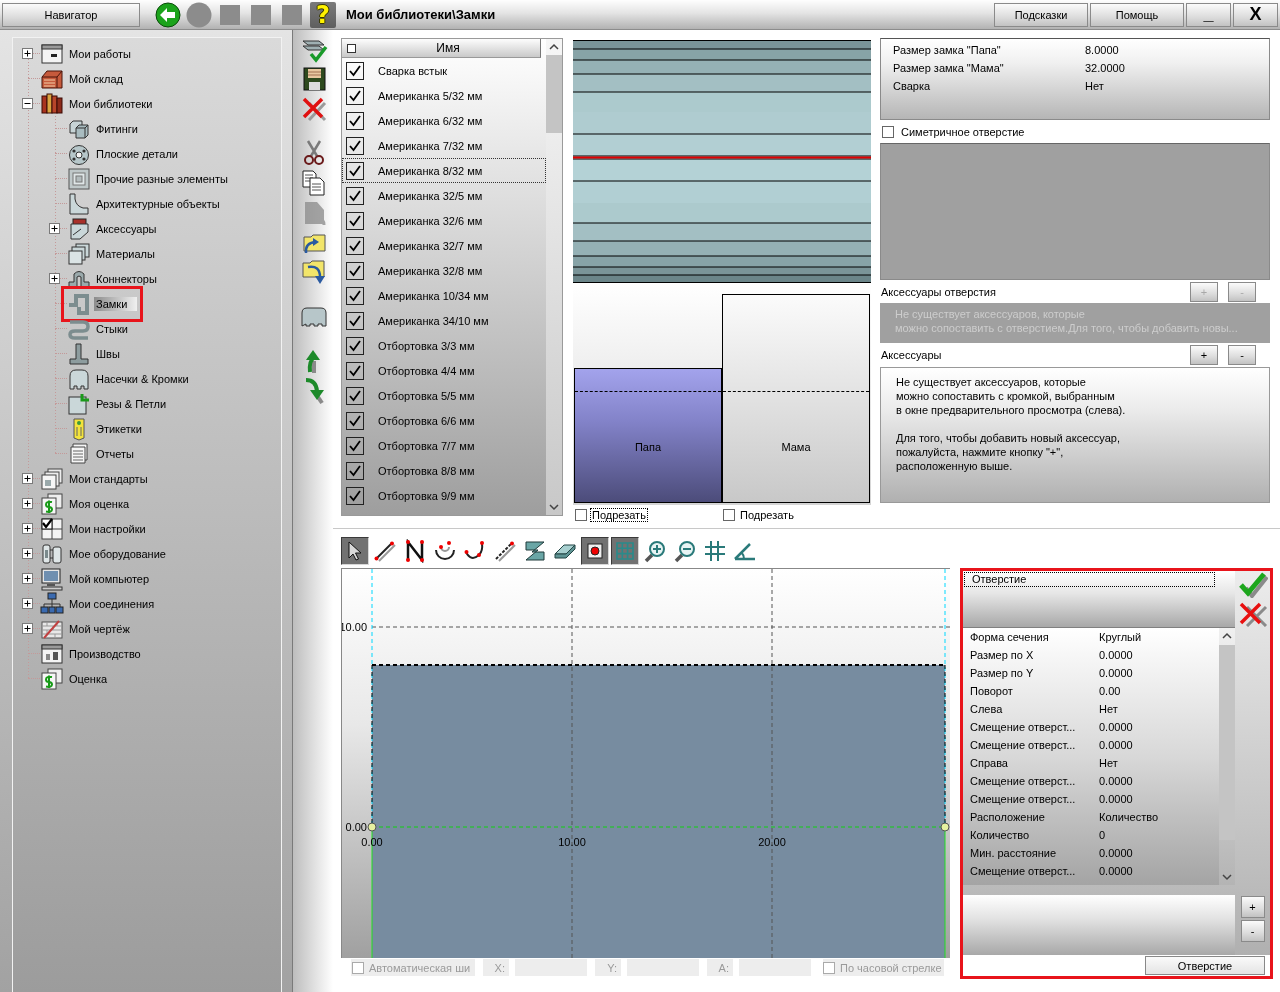 This screenshot has height=992, width=1280. Describe the element at coordinates (99, 503) in the screenshot. I see `nav-item: Моя оценка` at that location.